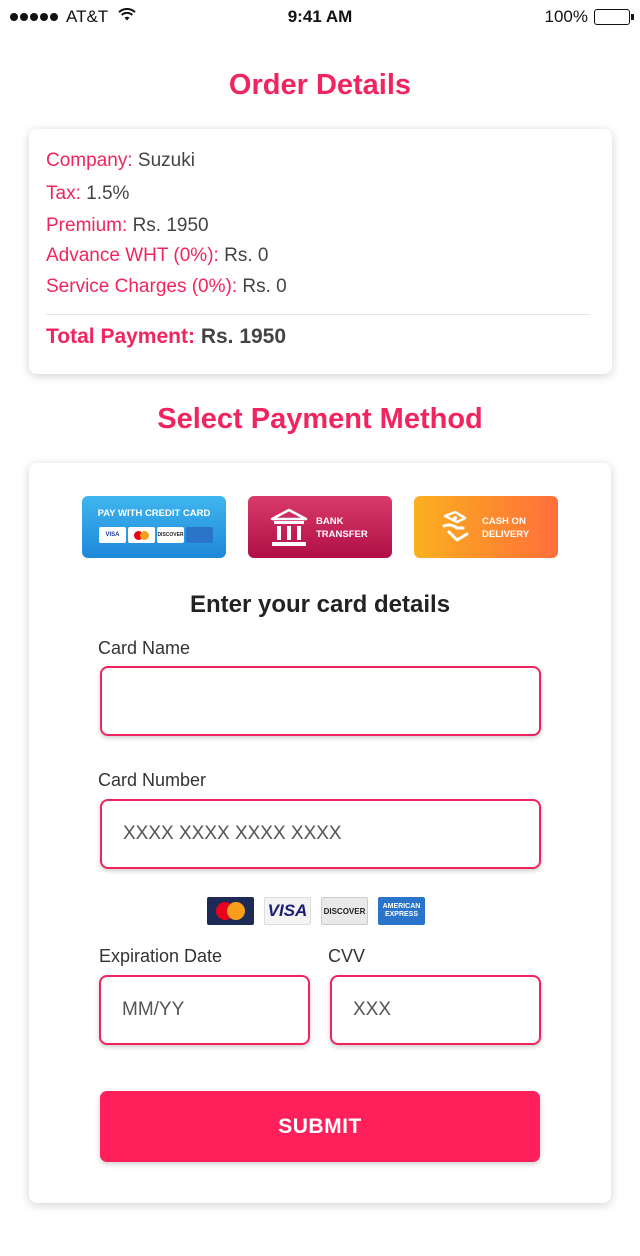 The height and width of the screenshot is (1256, 640). Describe the element at coordinates (154, 513) in the screenshot. I see `credit-card-method-label: PAY WITH CREDIT CARD` at that location.